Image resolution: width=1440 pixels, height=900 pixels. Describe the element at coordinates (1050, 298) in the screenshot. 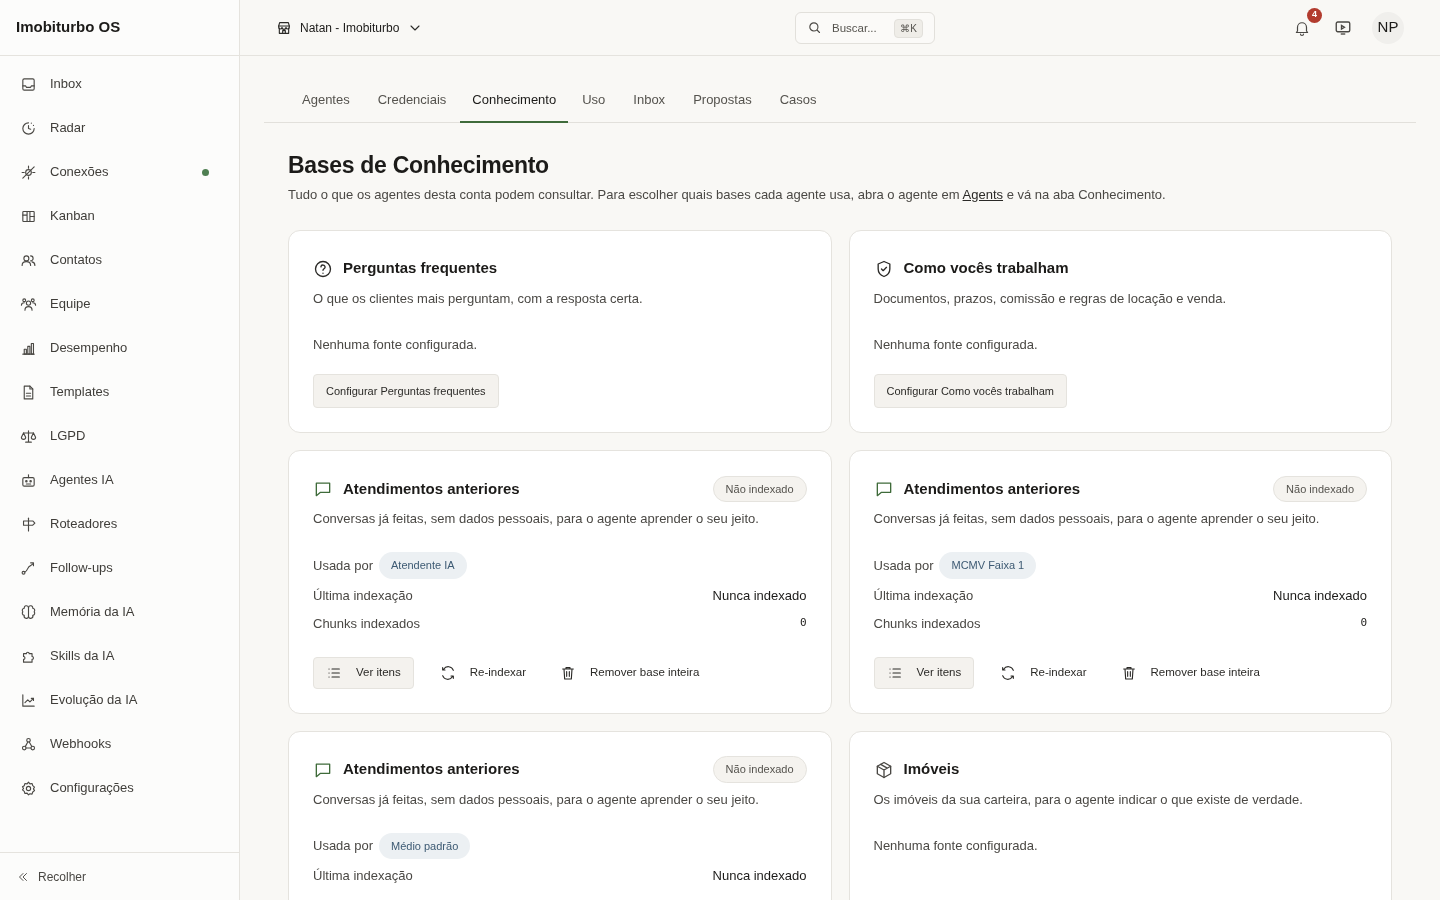

I see `card-description: Documentos, prazos, comissão e regras de locação e venda.` at that location.